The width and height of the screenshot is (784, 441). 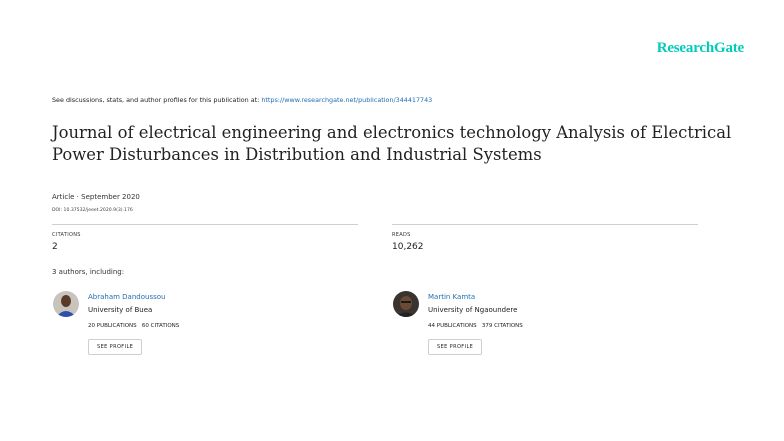 I want to click on author-institution: University of Buea, so click(x=120, y=310).